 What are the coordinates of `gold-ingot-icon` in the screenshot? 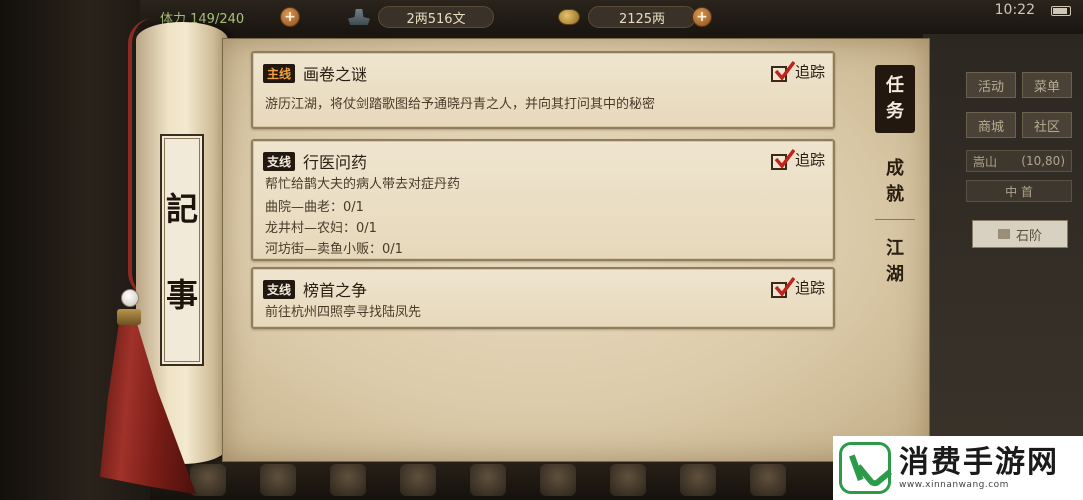 It's located at (569, 17).